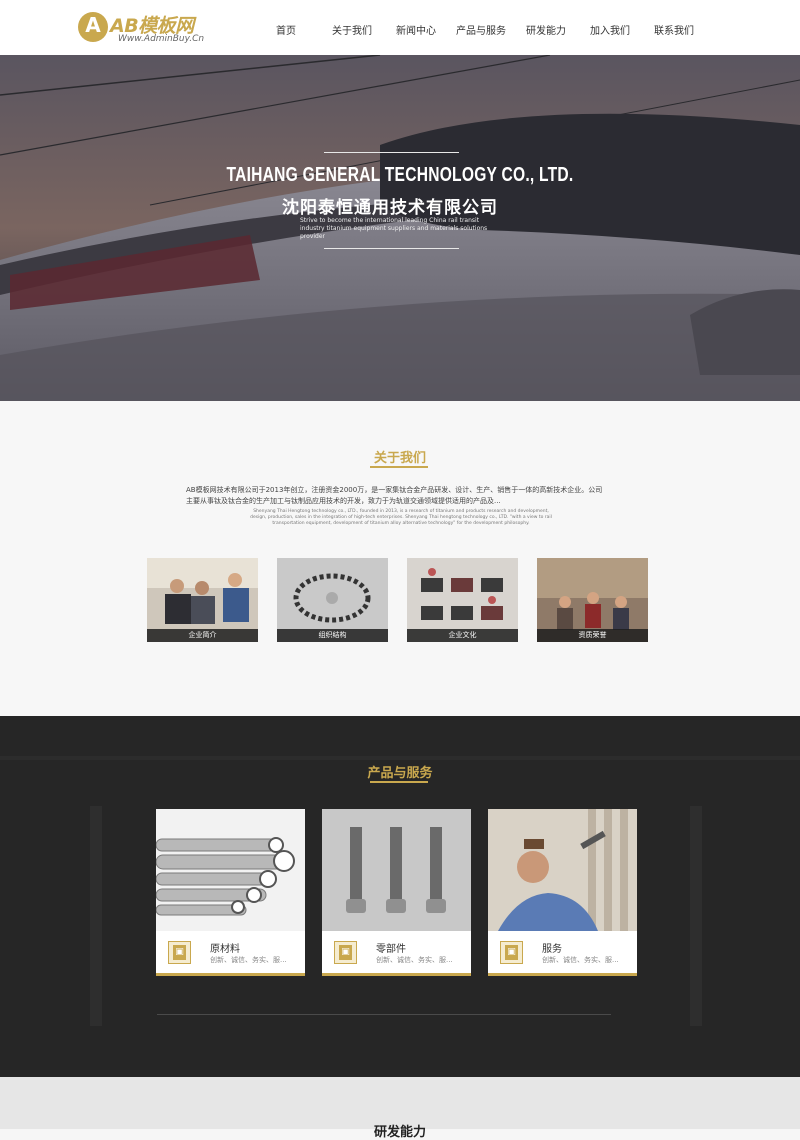 This screenshot has width=800, height=1140. I want to click on main-nav: 首页 关于我们 新闻中心 产品与服务 研发能力 加入我们 联系我们, so click(480, 27).